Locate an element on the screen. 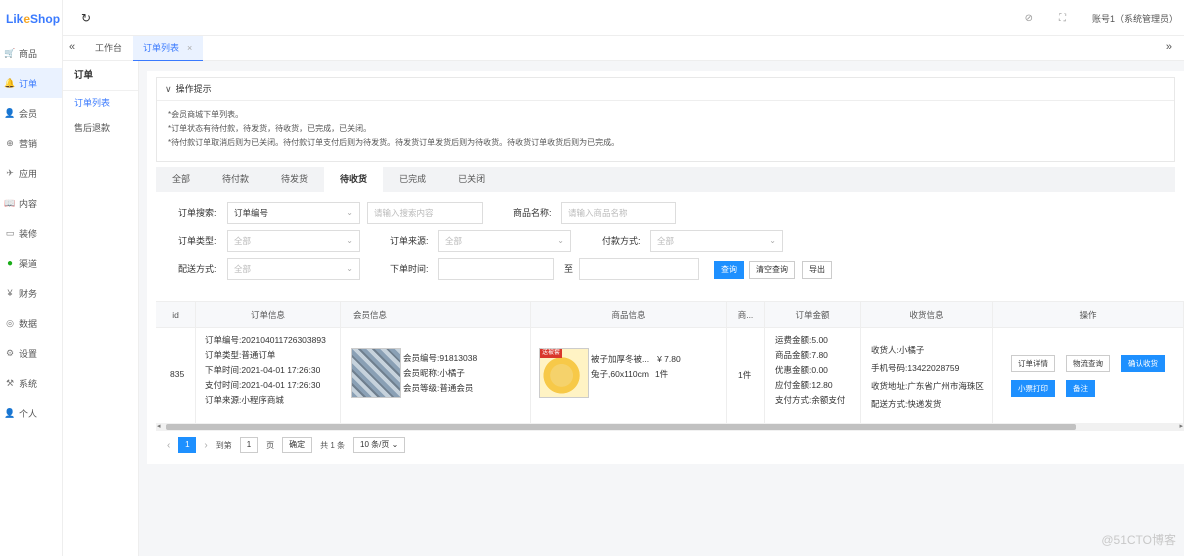 Image resolution: width=1184 pixels, height=556 pixels. order-detail-button: 订单详情 is located at coordinates (1033, 363).